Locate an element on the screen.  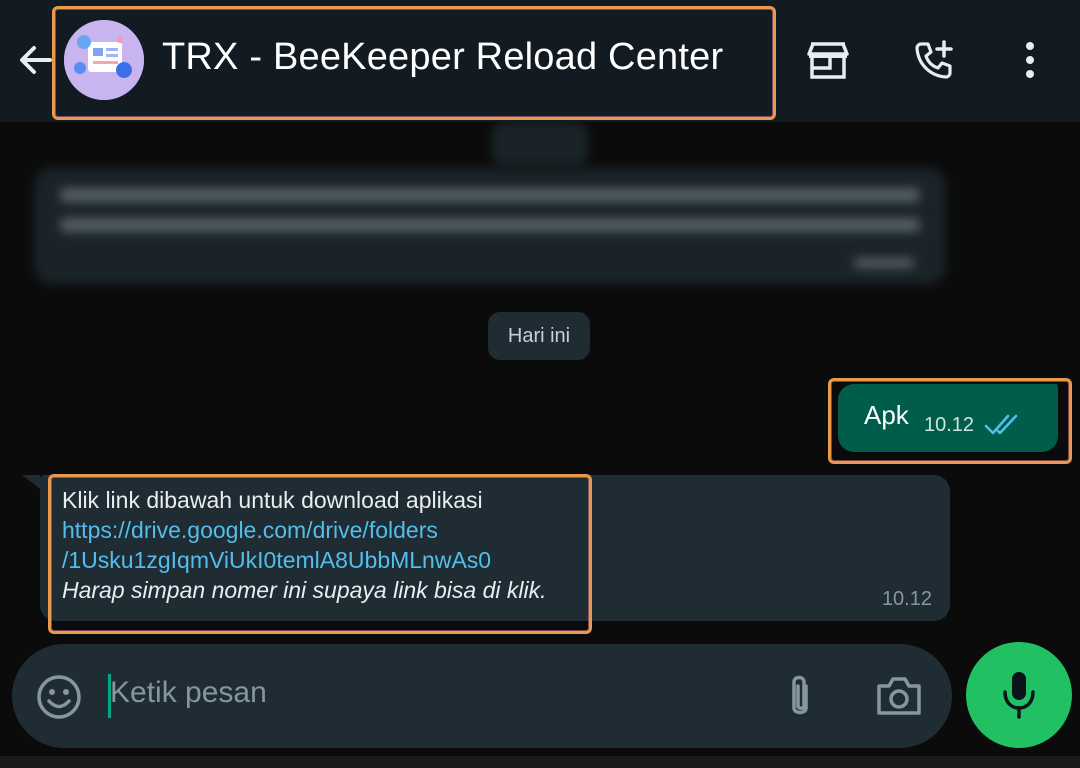
contact-avatar is located at coordinates (104, 60).